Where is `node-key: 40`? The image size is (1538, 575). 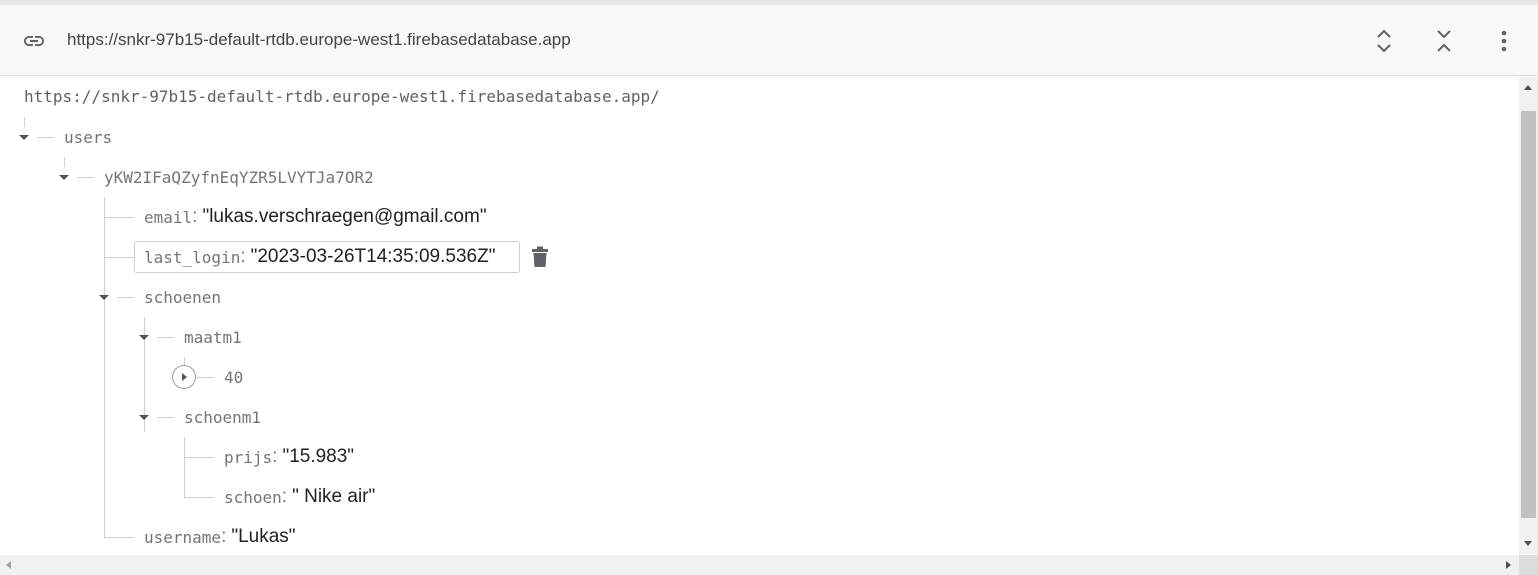
node-key: 40 is located at coordinates (234, 377).